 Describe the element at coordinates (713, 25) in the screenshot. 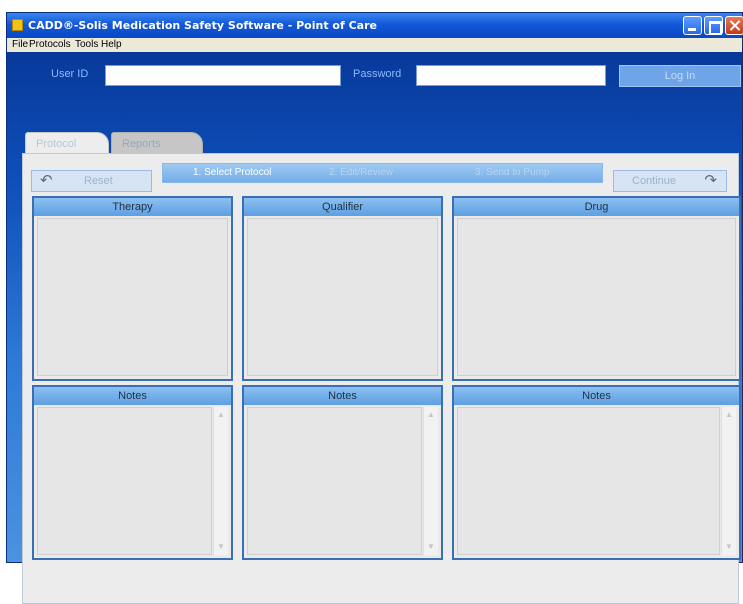

I see `maximize-button` at that location.